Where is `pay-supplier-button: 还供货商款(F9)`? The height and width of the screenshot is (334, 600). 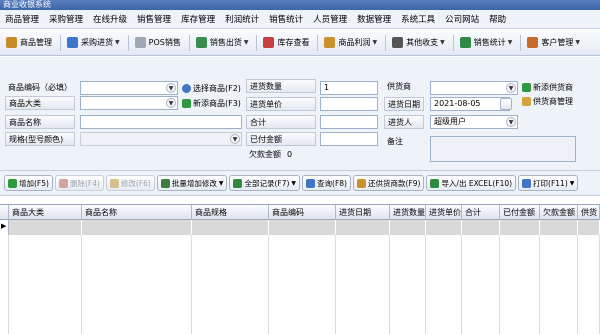 pay-supplier-button: 还供货商款(F9) is located at coordinates (389, 183).